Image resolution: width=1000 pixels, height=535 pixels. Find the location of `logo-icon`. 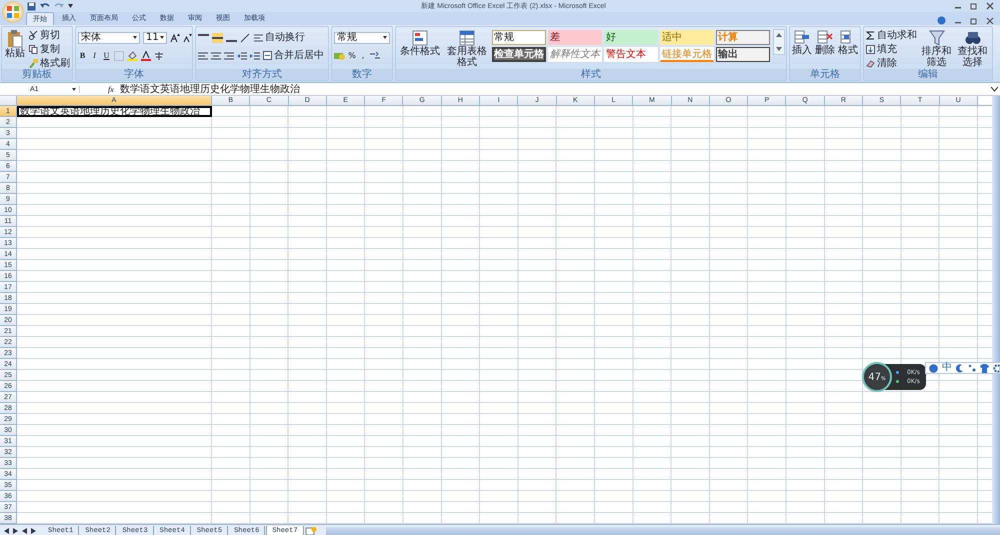

logo-icon is located at coordinates (13, 12).